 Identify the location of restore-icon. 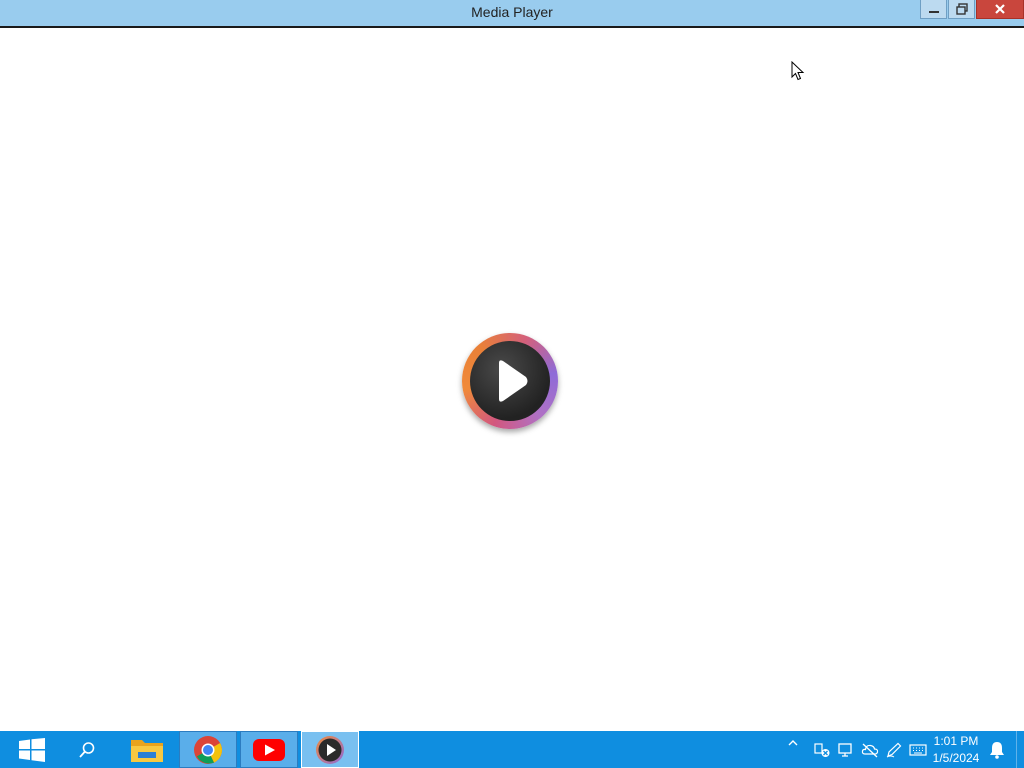
(961, 9).